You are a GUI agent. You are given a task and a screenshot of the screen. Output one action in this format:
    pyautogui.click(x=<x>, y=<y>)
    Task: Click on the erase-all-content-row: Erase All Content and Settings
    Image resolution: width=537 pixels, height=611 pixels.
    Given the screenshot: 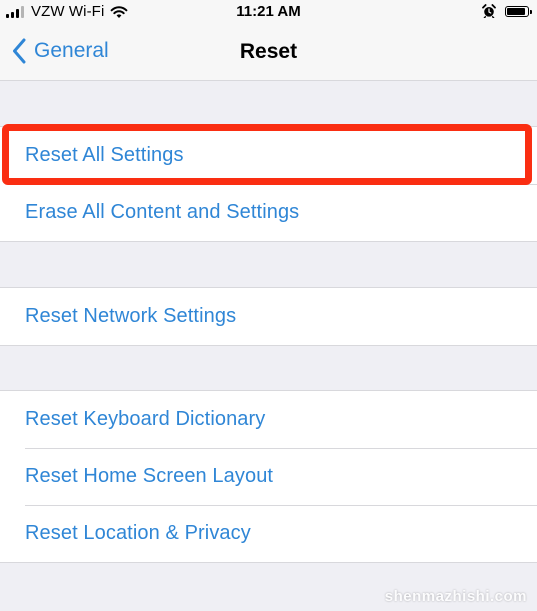 What is the action you would take?
    pyautogui.click(x=268, y=212)
    